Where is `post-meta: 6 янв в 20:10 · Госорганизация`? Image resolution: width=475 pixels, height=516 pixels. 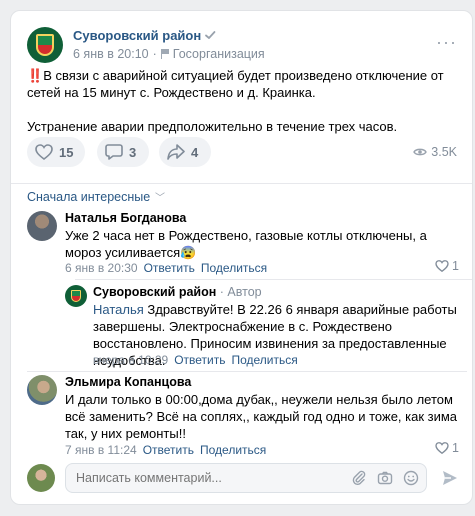
post-meta: 6 янв в 20:10 · Госорганизация is located at coordinates (169, 54).